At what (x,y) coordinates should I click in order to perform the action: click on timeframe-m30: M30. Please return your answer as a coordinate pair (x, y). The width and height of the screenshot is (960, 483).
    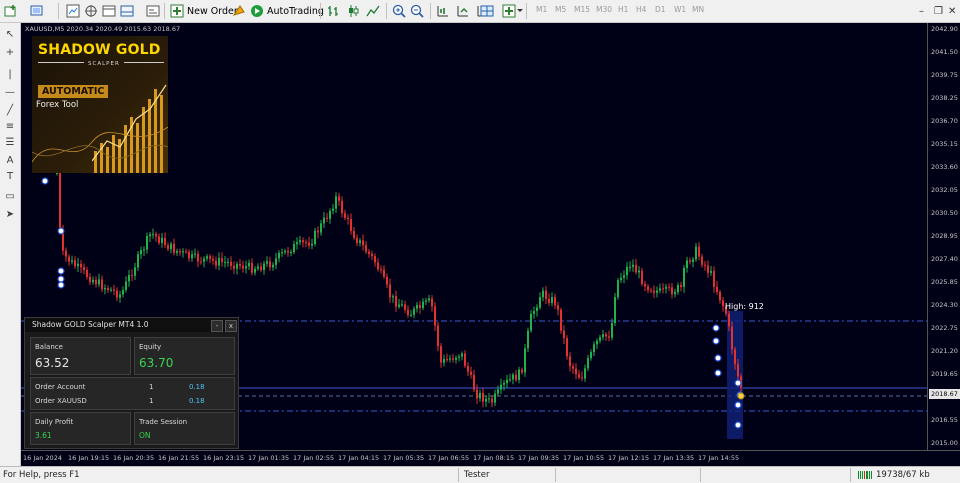
    Looking at the image, I should click on (604, 9).